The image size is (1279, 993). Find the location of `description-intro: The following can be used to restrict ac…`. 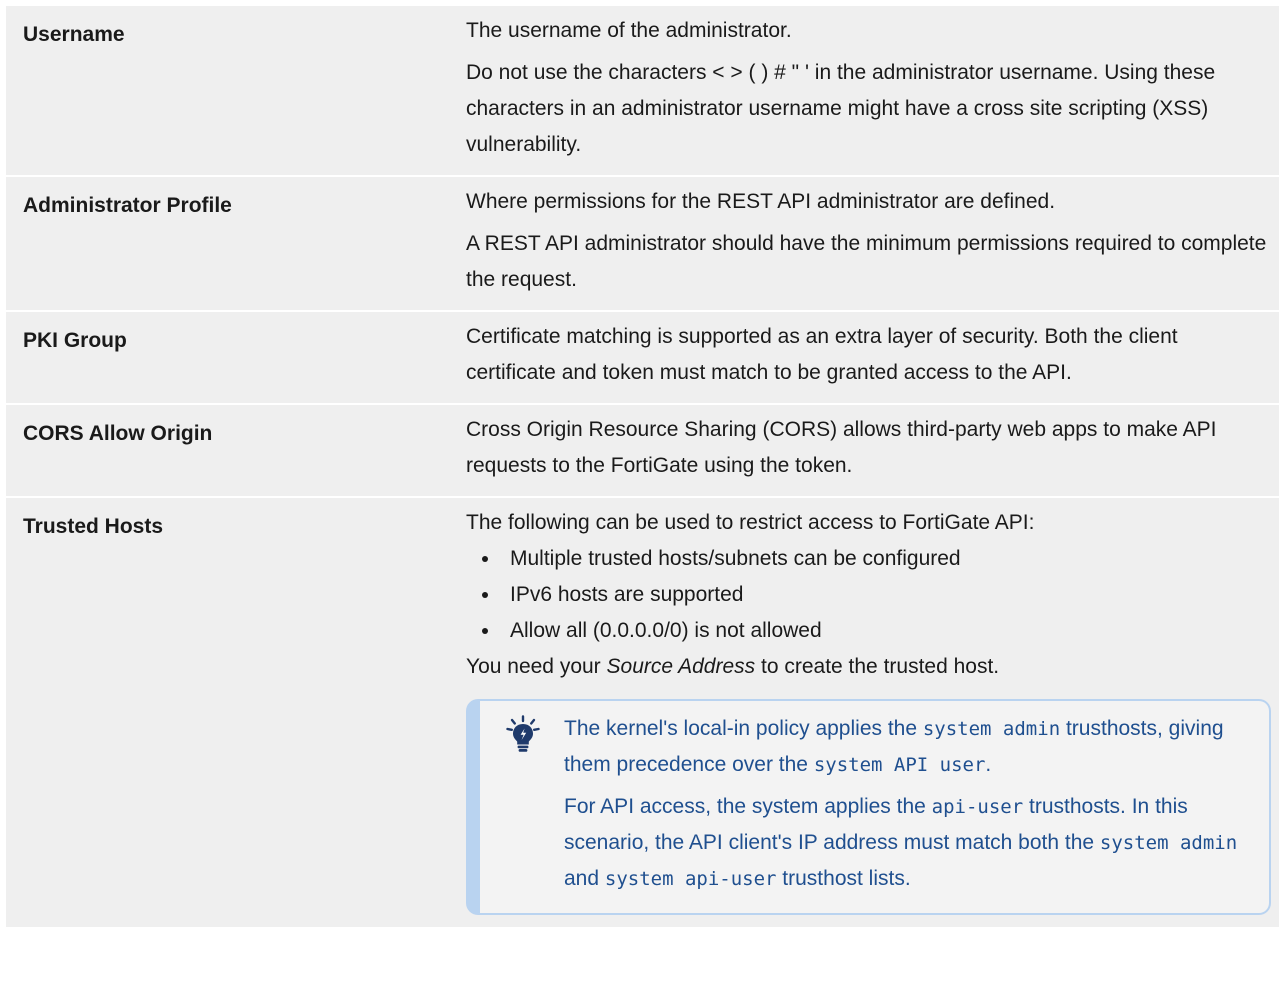

description-intro: The following can be used to restrict ac… is located at coordinates (750, 522).